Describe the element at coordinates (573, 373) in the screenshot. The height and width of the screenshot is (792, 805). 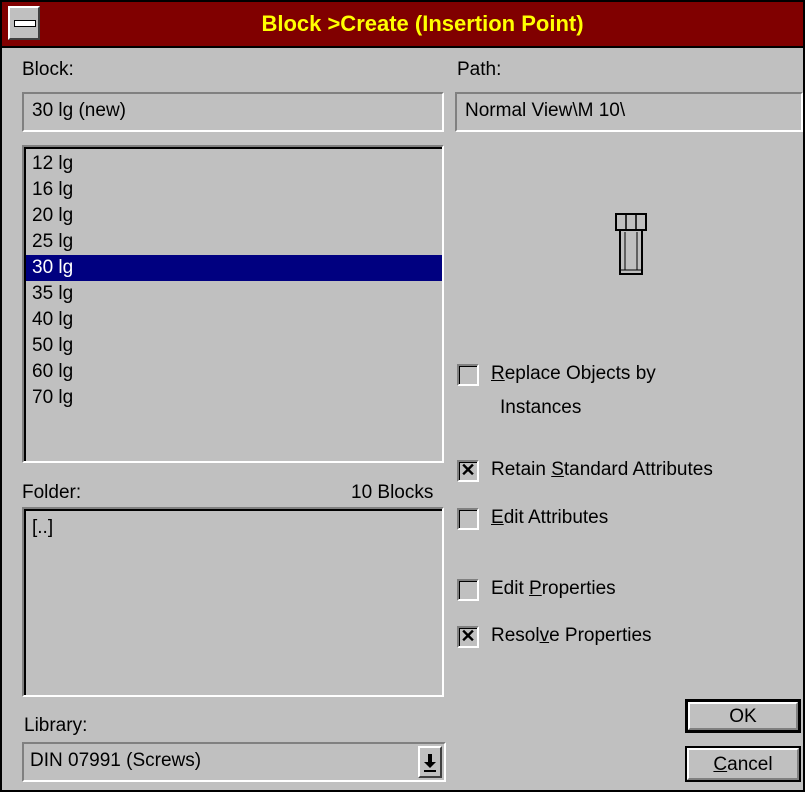
I see `replace-objects-label: Replace Objects by` at that location.